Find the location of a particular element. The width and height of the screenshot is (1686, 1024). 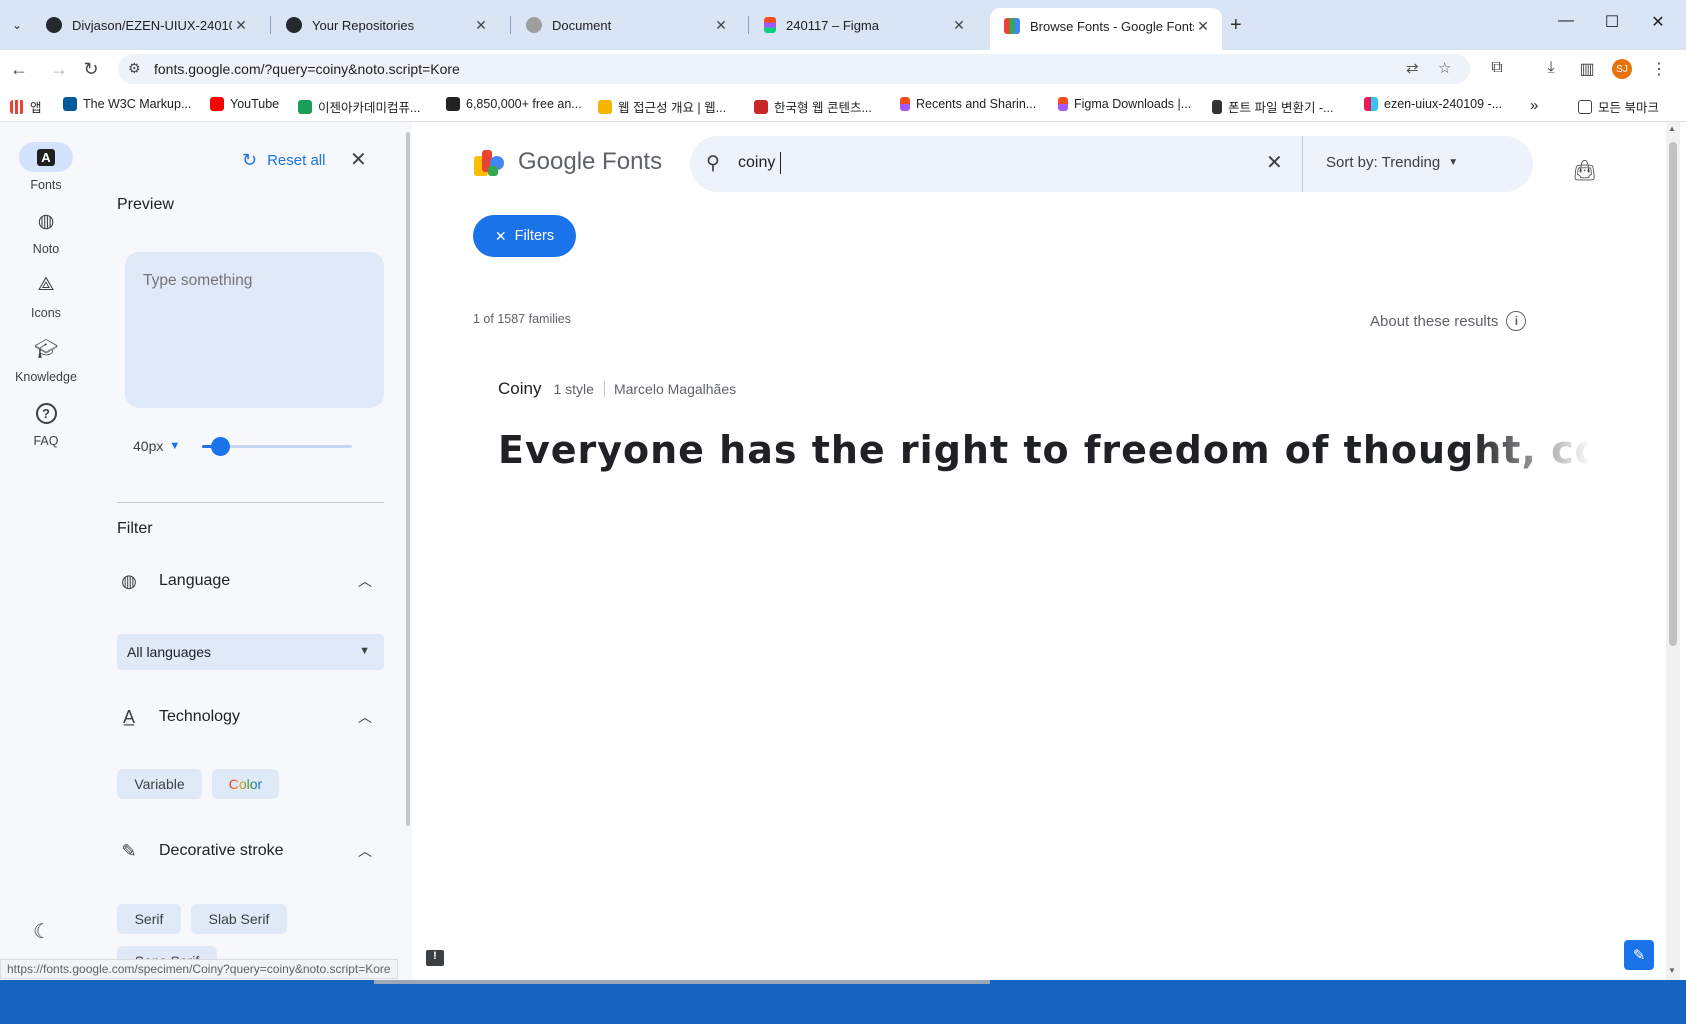

bookmark-apps: 앱 is located at coordinates (26, 106).